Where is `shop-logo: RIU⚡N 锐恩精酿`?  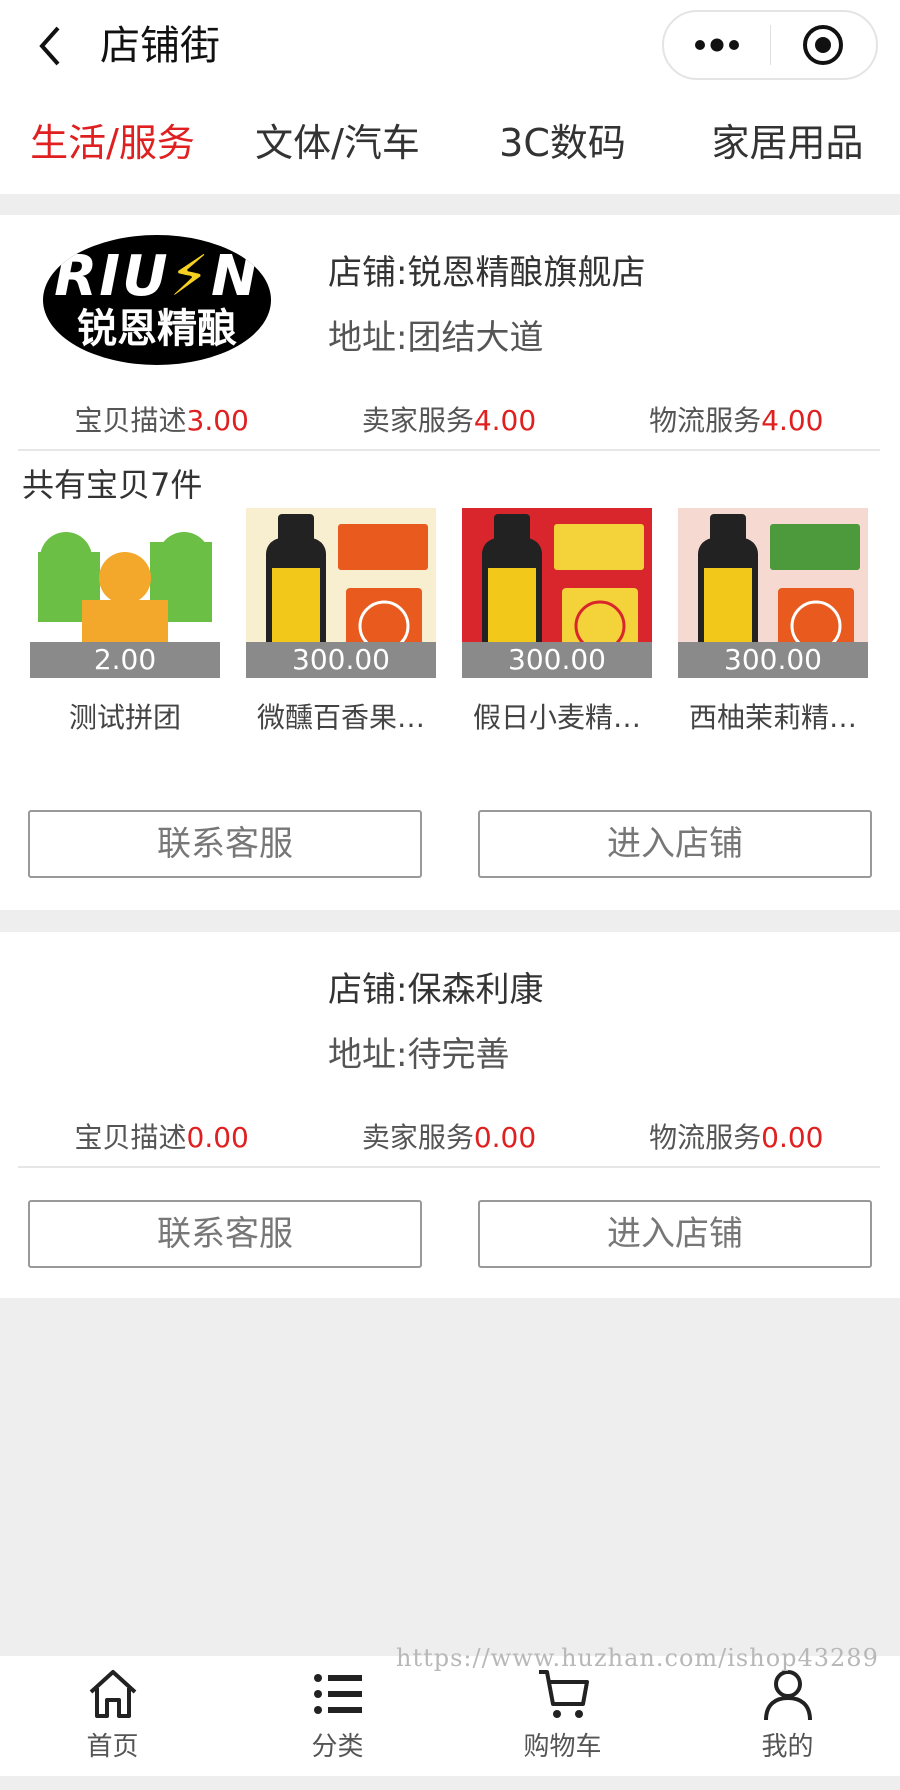
shop-logo: RIU⚡N 锐恩精酿 is located at coordinates (157, 300).